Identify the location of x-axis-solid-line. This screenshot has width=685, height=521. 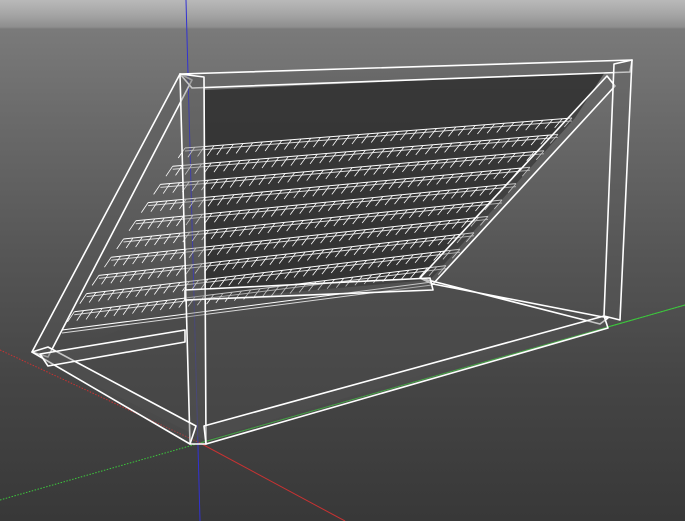
(272, 481).